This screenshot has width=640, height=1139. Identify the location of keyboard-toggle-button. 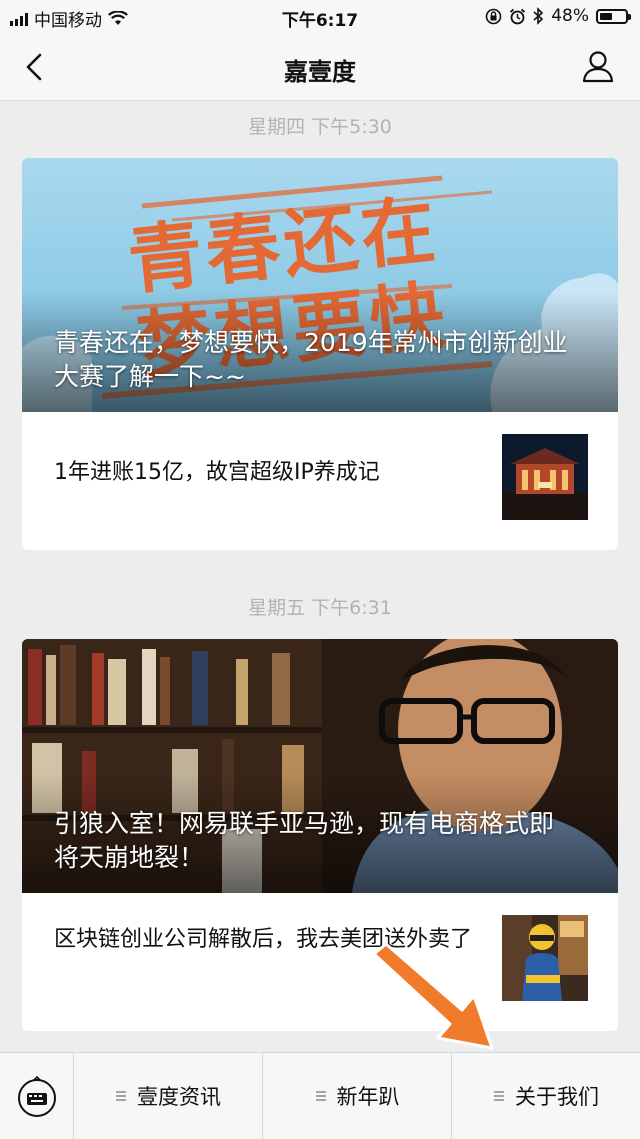
(37, 1096).